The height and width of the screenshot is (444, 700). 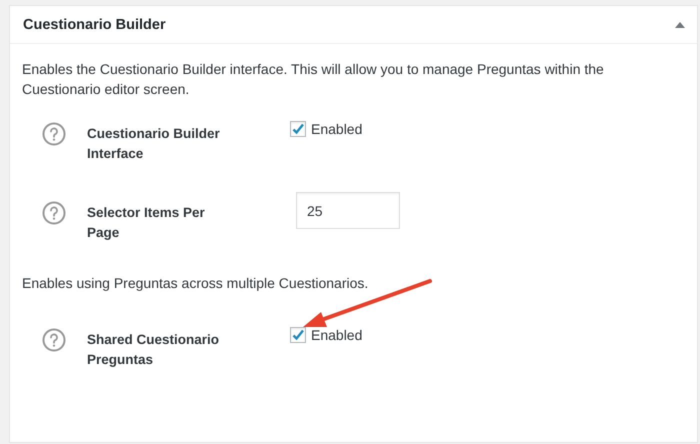 What do you see at coordinates (348, 210) in the screenshot?
I see `number-field: 25` at bounding box center [348, 210].